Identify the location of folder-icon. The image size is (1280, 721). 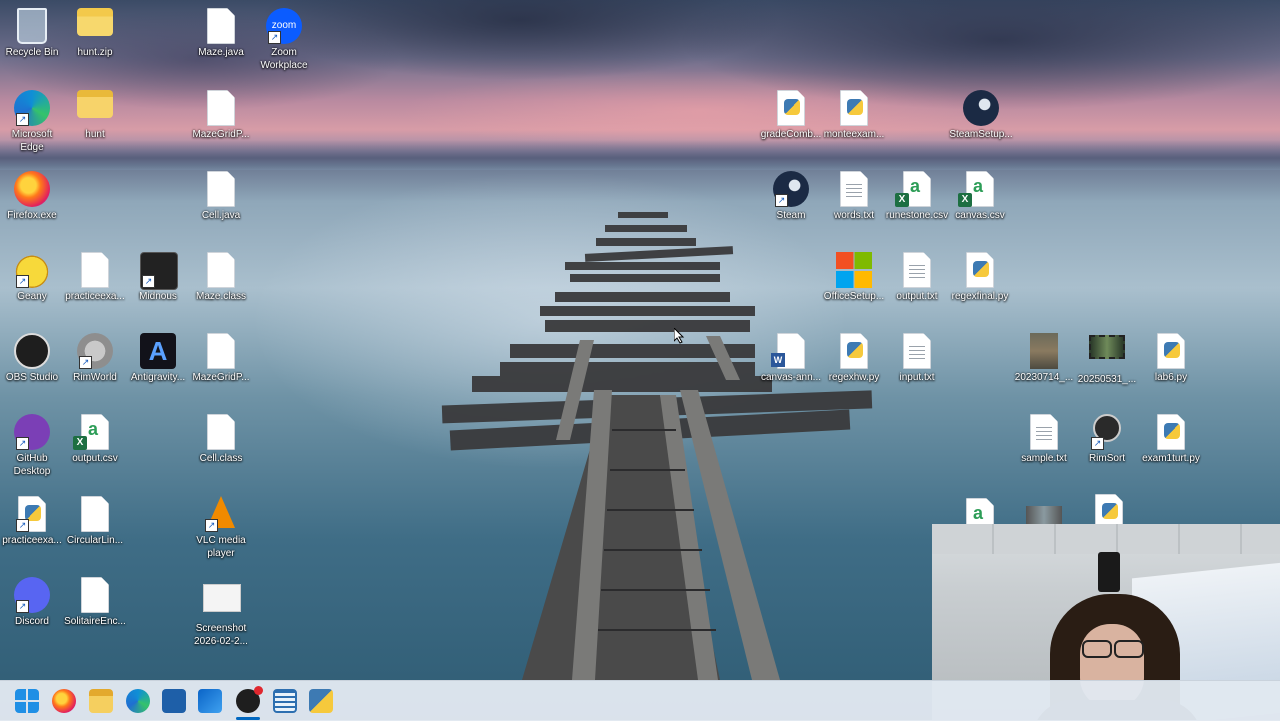
(95, 108).